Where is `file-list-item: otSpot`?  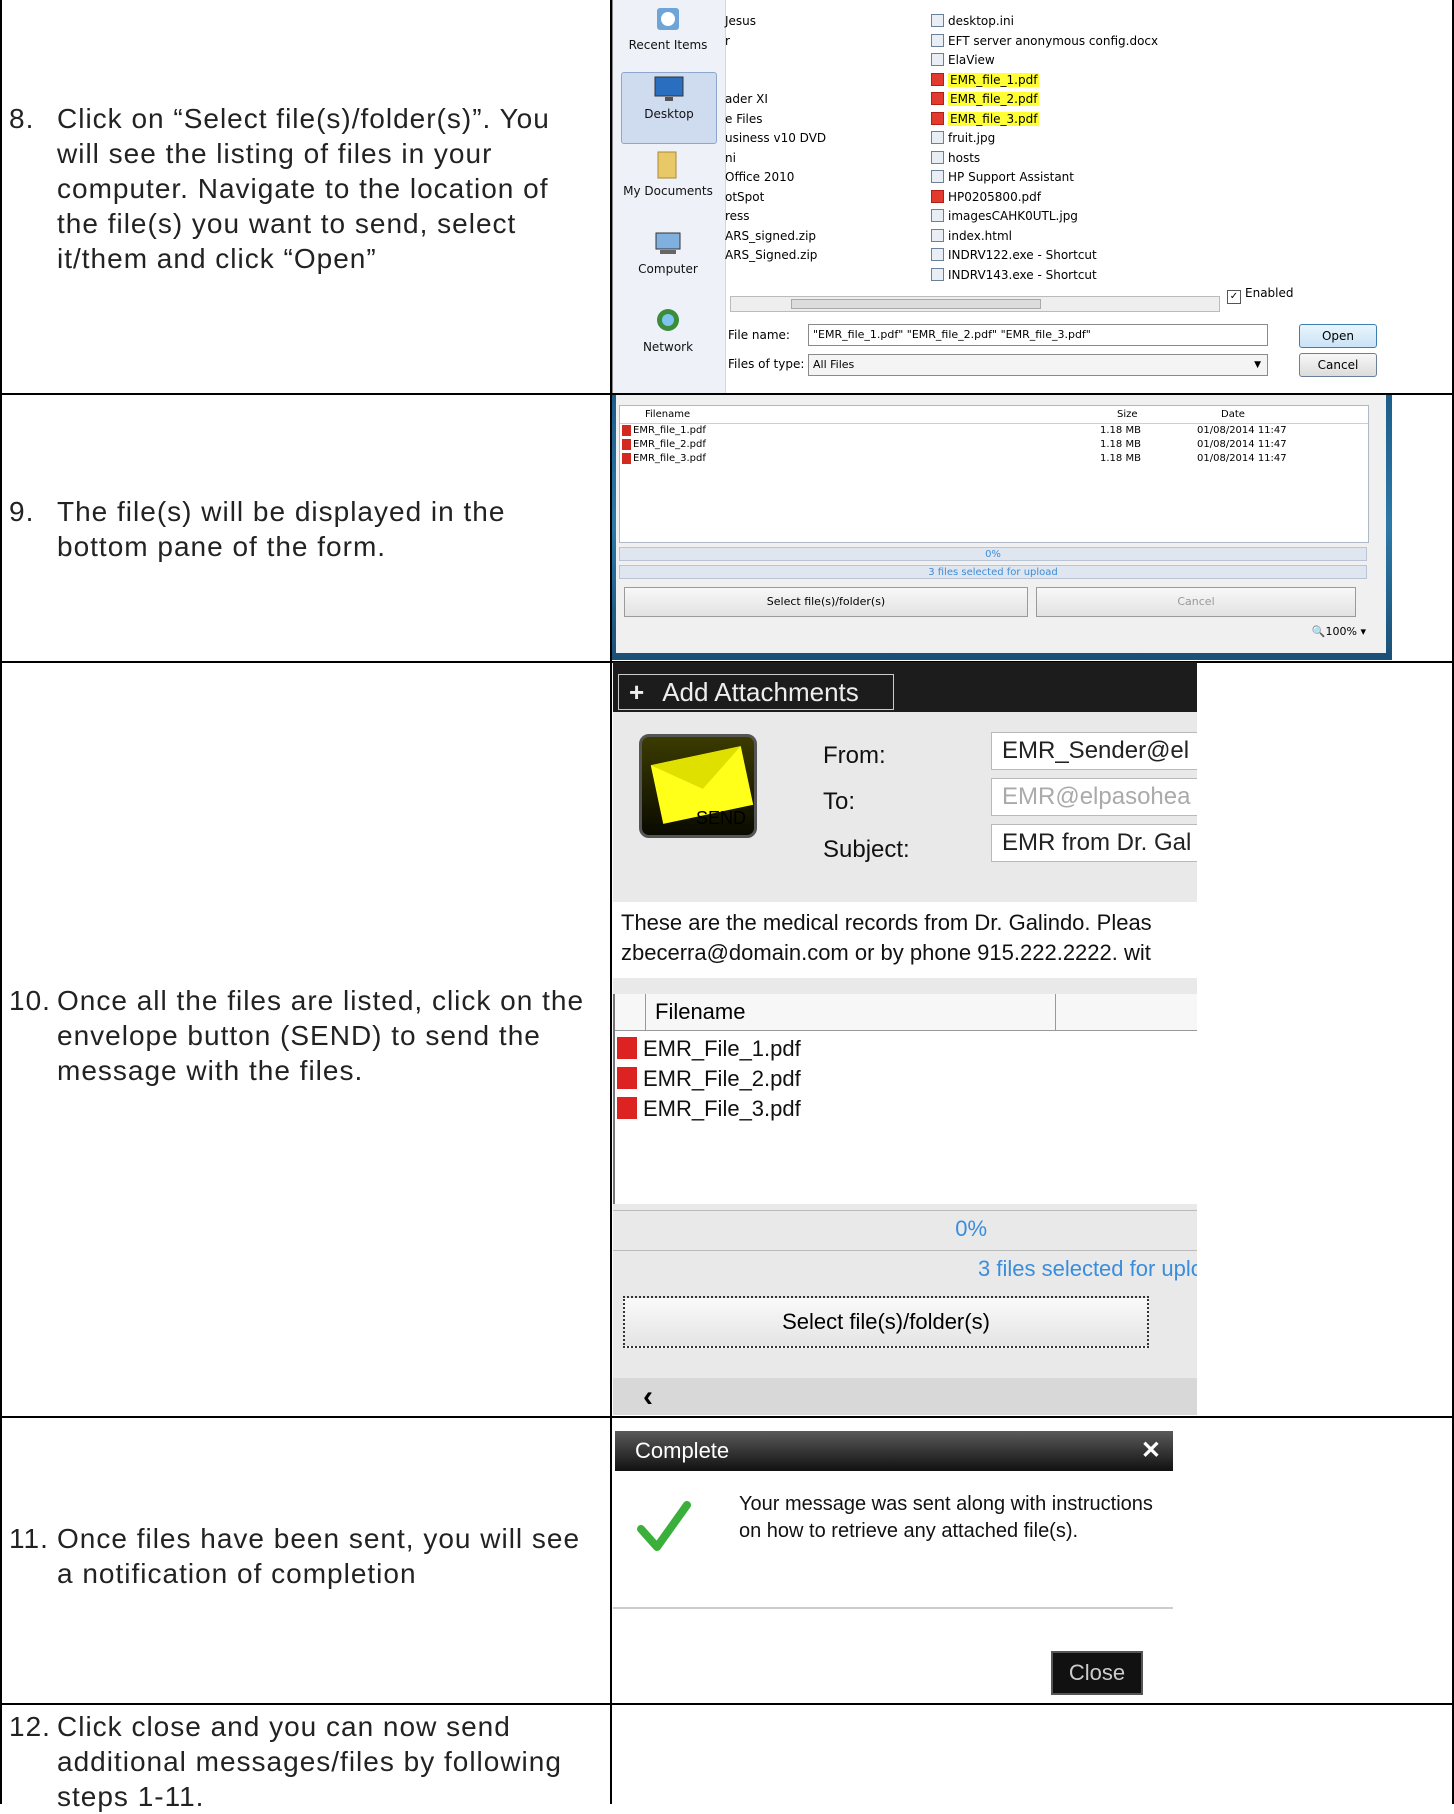
file-list-item: otSpot is located at coordinates (825, 198).